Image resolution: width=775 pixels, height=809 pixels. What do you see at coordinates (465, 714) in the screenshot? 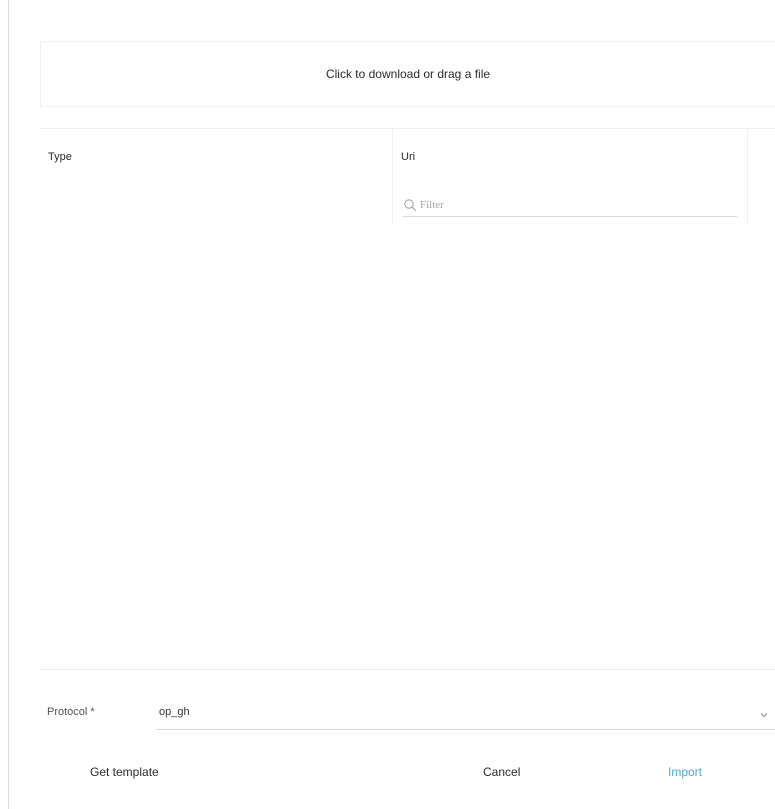
I see `protocol-select: op_gh` at bounding box center [465, 714].